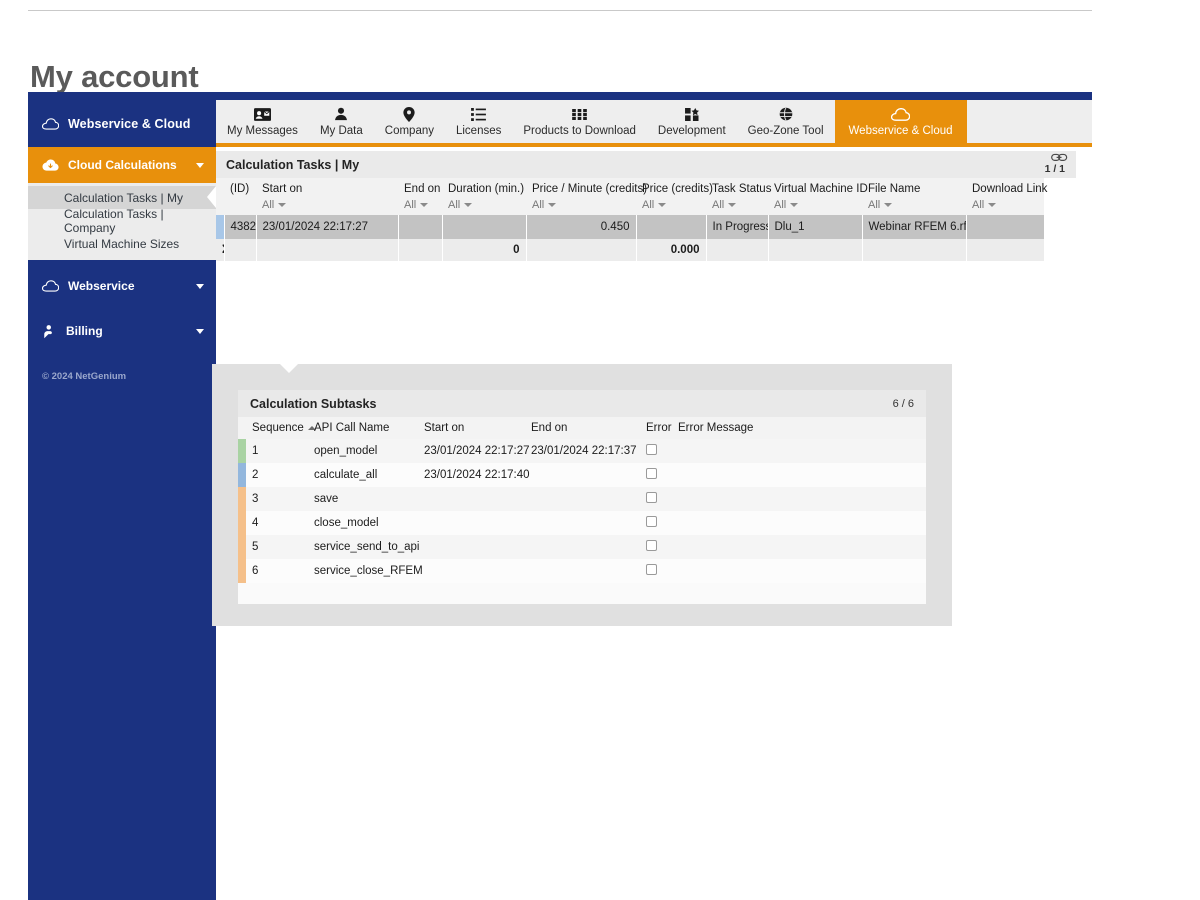 This screenshot has width=1200, height=900. What do you see at coordinates (786, 121) in the screenshot?
I see `tab-geo-zone-tool: Geo-Zone Tool` at bounding box center [786, 121].